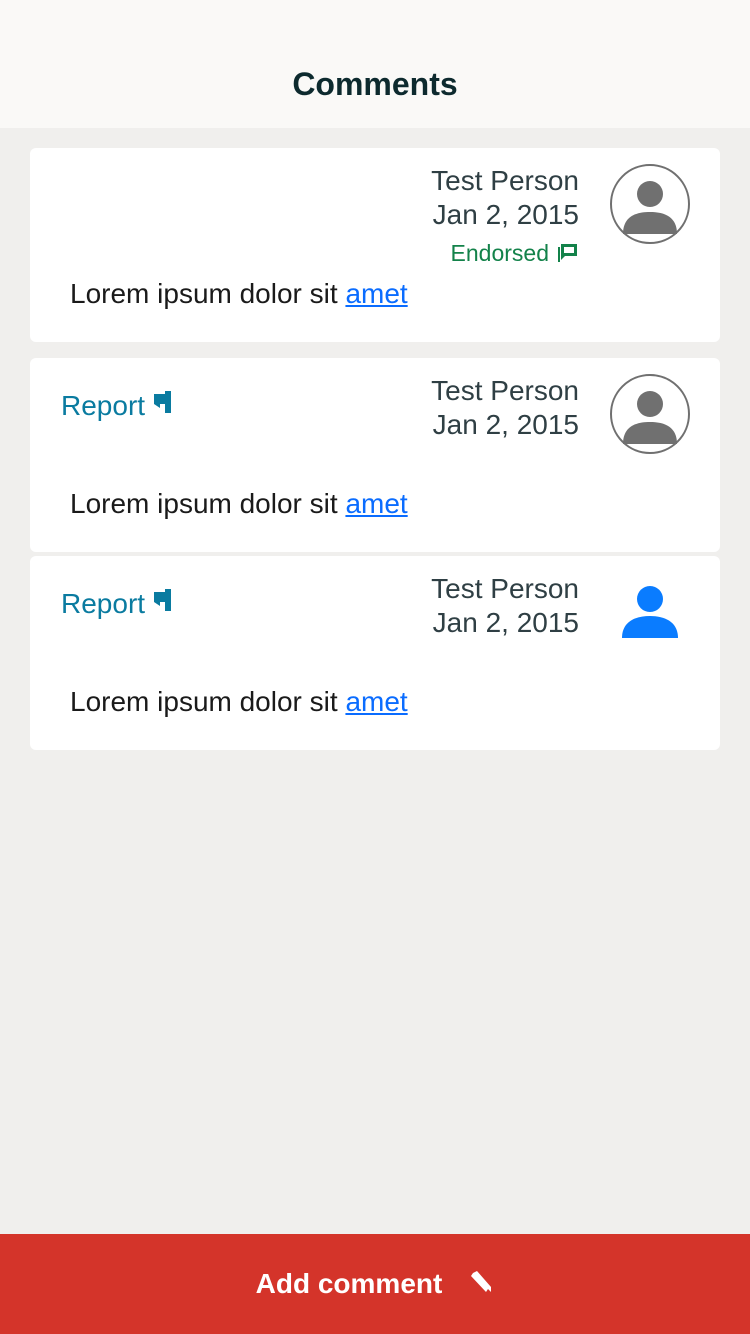  I want to click on add-comment-content: Add comment, so click(375, 1284).